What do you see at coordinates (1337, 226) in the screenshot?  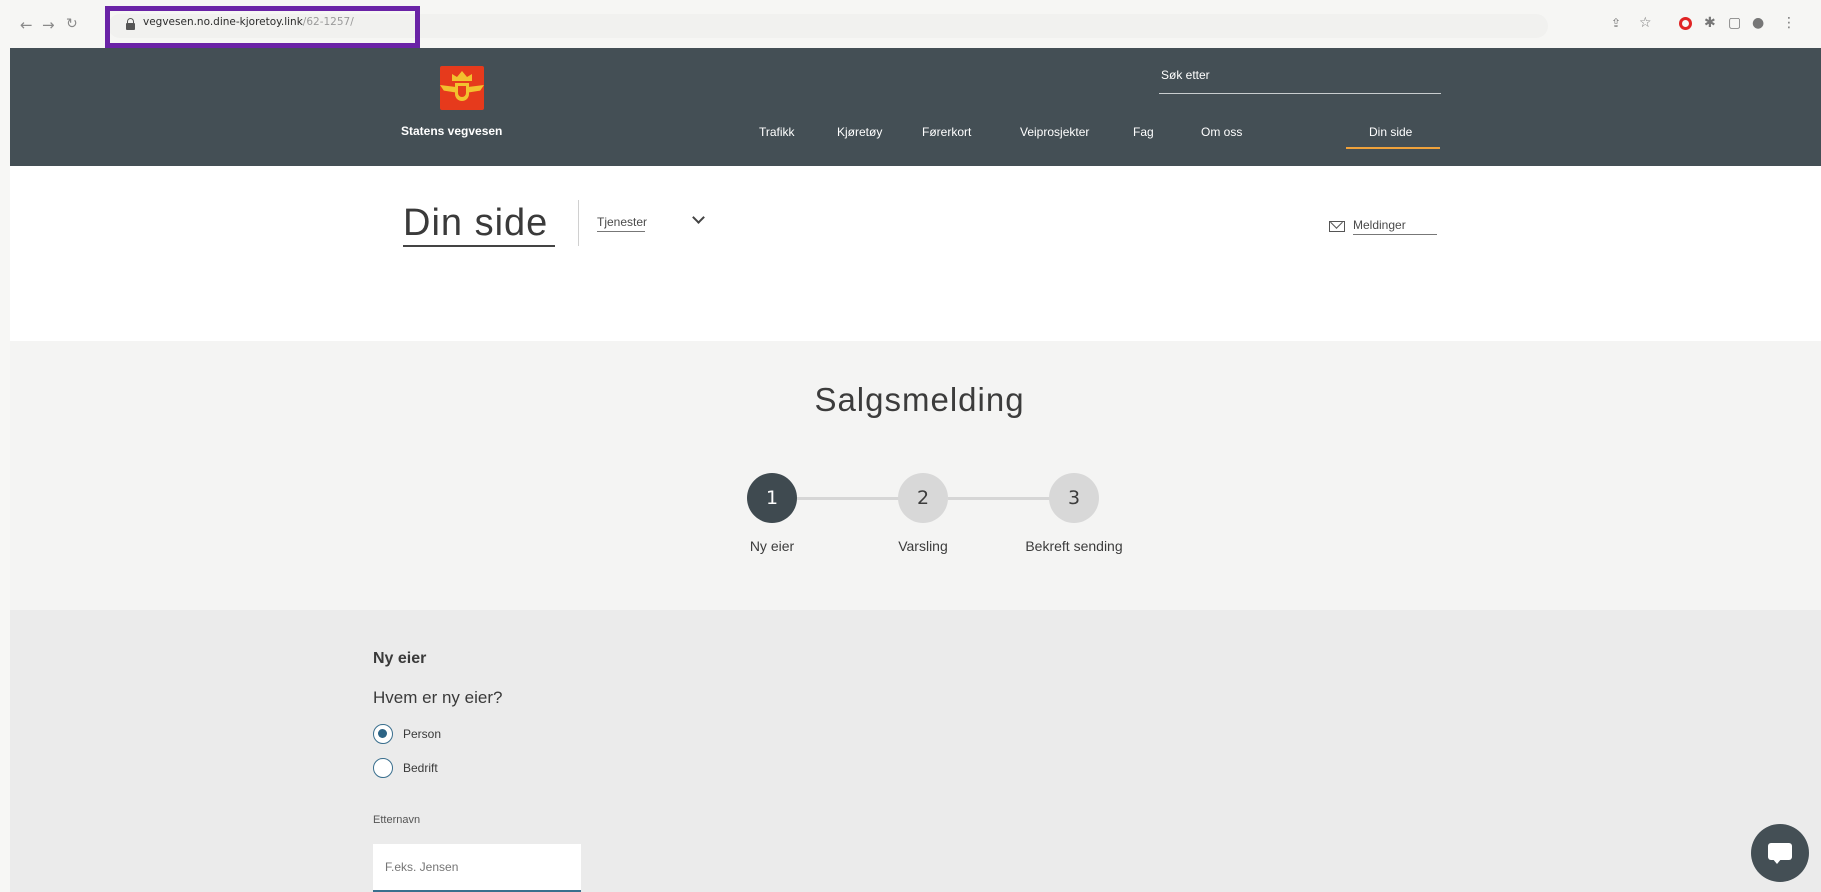 I see `mail-icon` at bounding box center [1337, 226].